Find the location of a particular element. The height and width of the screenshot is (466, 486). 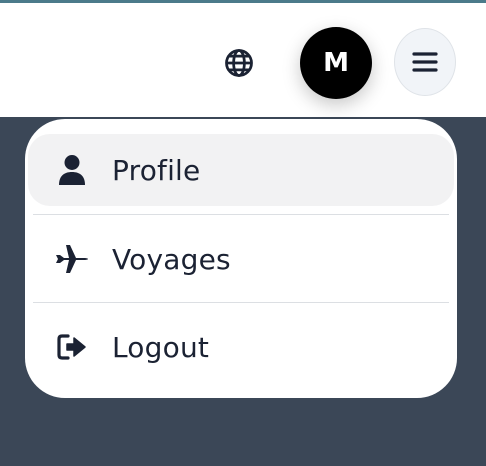

menu-item-label: Profile is located at coordinates (156, 170).